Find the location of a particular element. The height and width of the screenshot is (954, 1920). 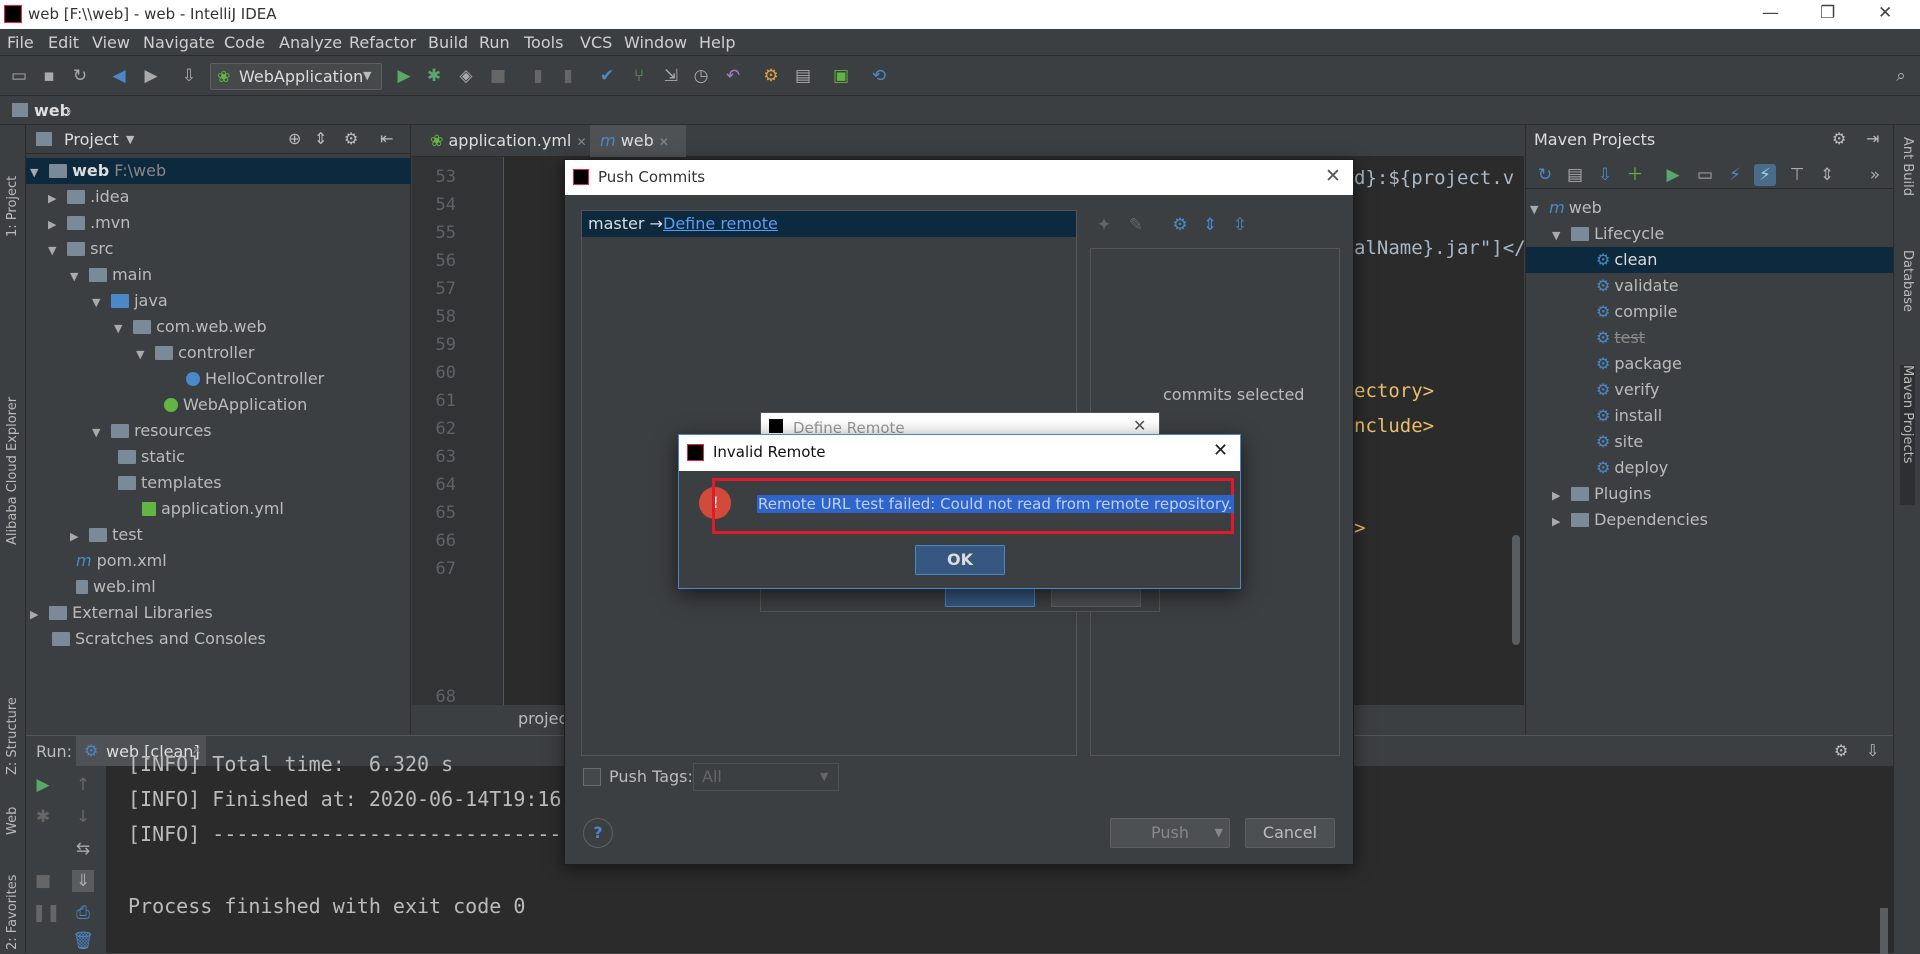

pin-icon: ✦ is located at coordinates (1104, 225).